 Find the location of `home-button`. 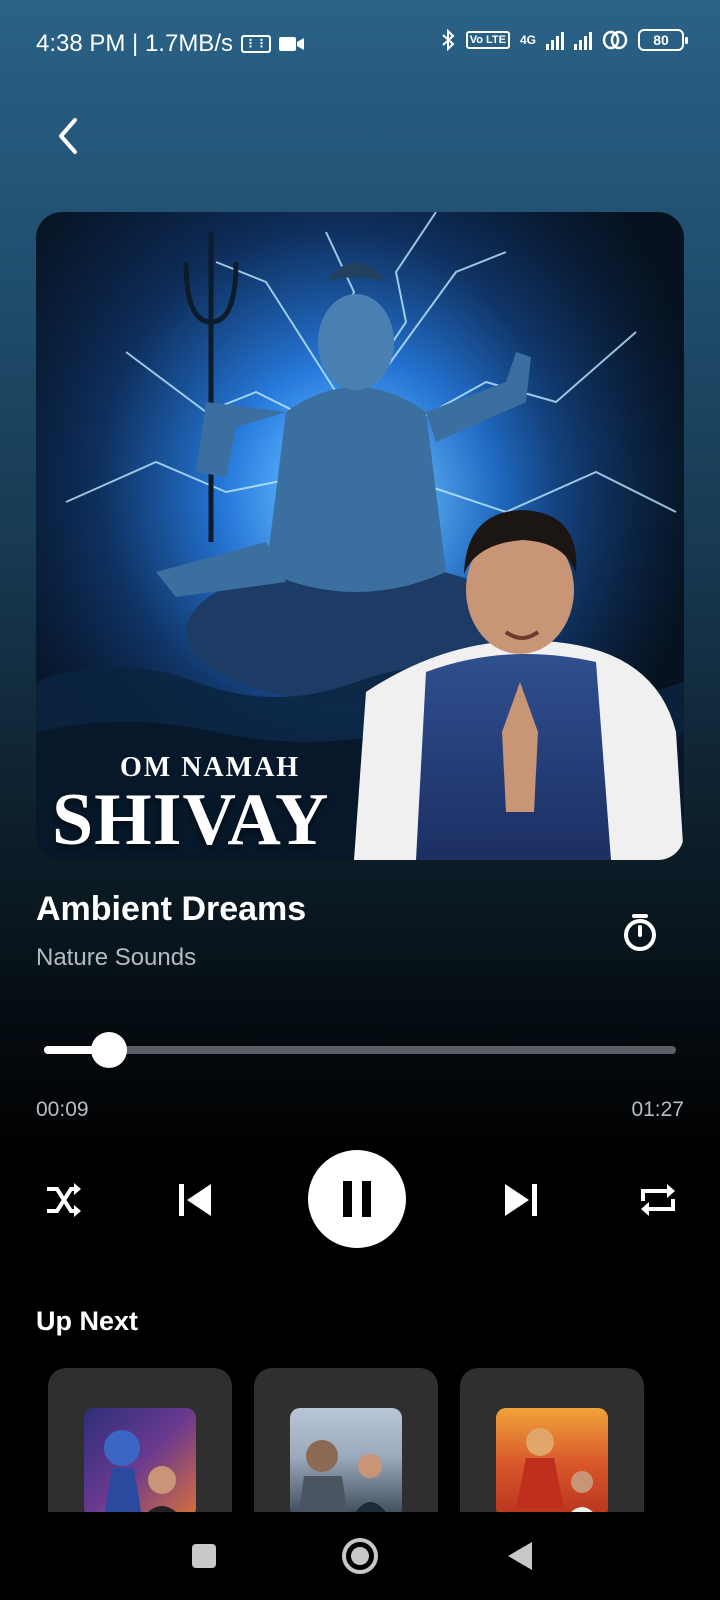

home-button is located at coordinates (360, 1556).